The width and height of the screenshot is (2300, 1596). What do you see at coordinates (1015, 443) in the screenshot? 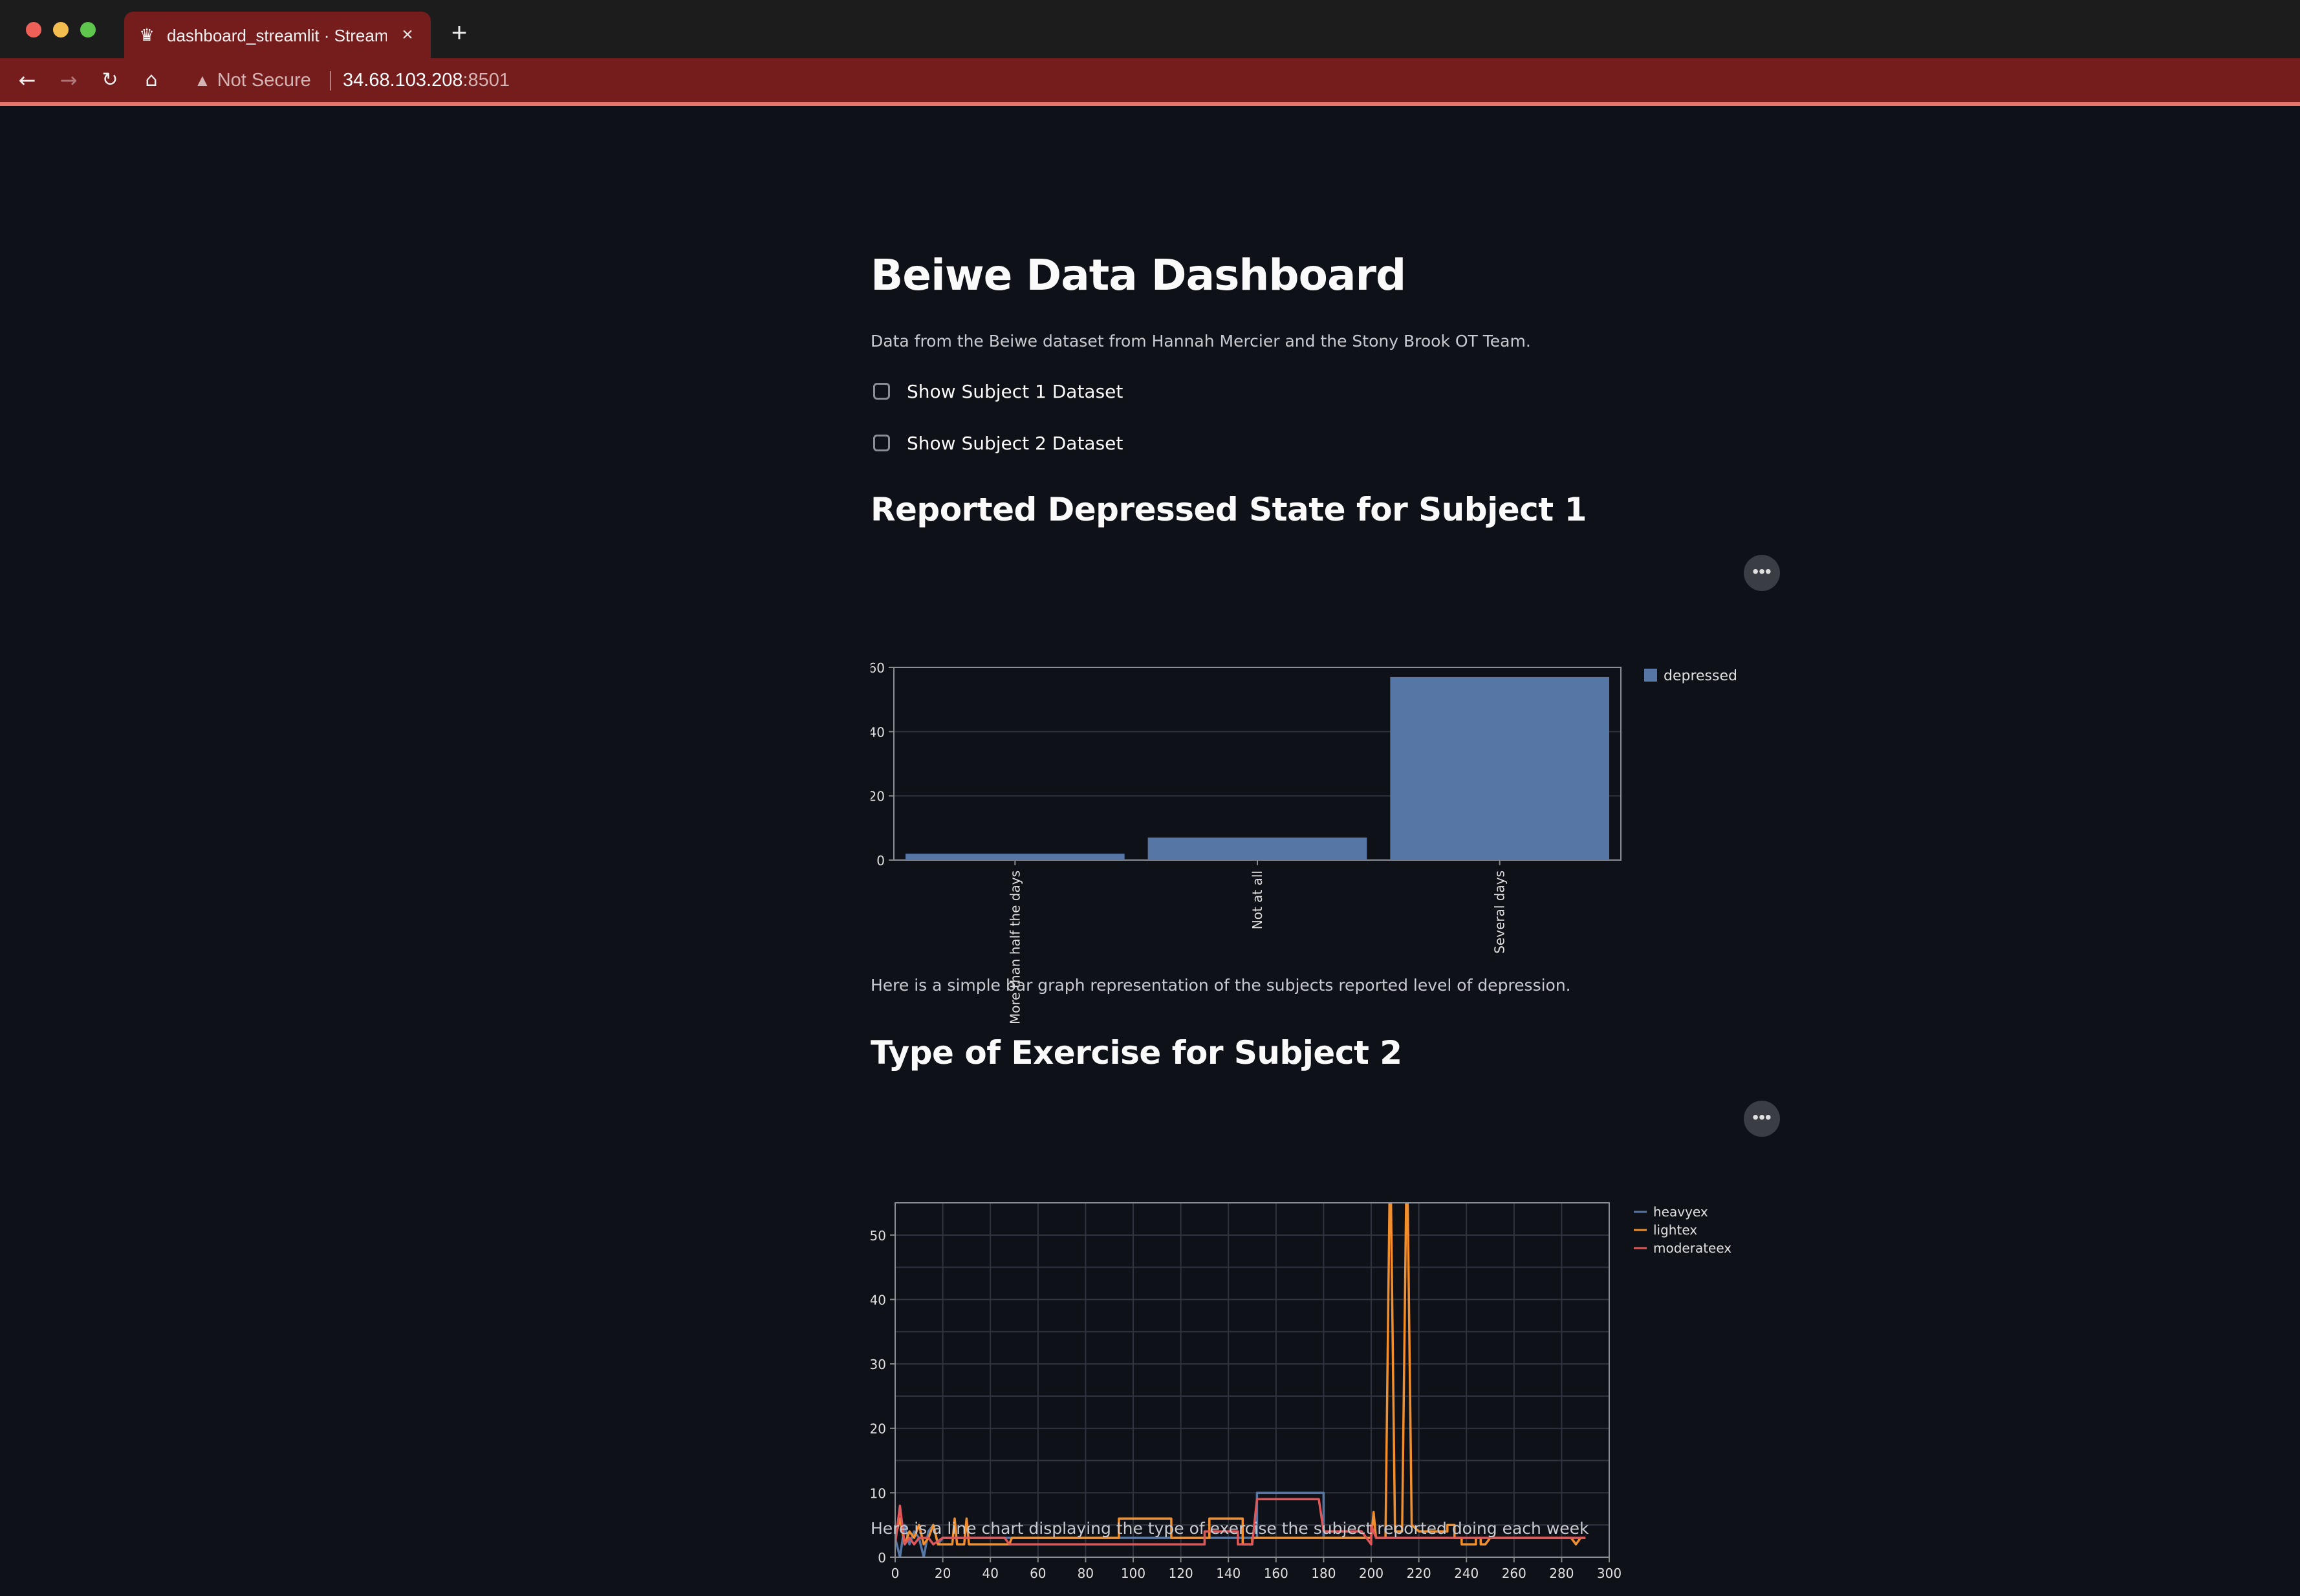
I see `checkbox-label: Show Subject 2 Dataset` at bounding box center [1015, 443].